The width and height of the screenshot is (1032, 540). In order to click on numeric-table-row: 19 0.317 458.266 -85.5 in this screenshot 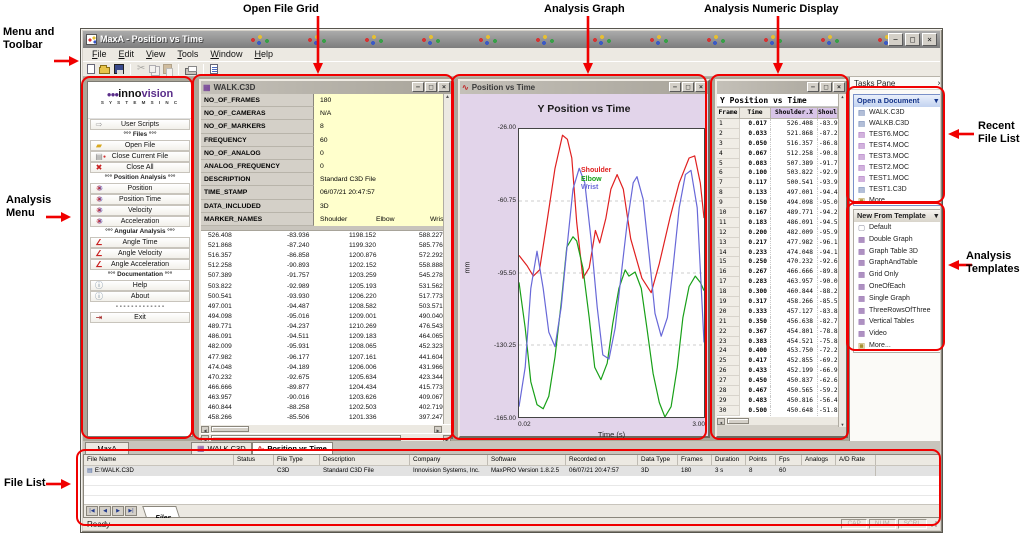, I will do `click(781, 302)`.